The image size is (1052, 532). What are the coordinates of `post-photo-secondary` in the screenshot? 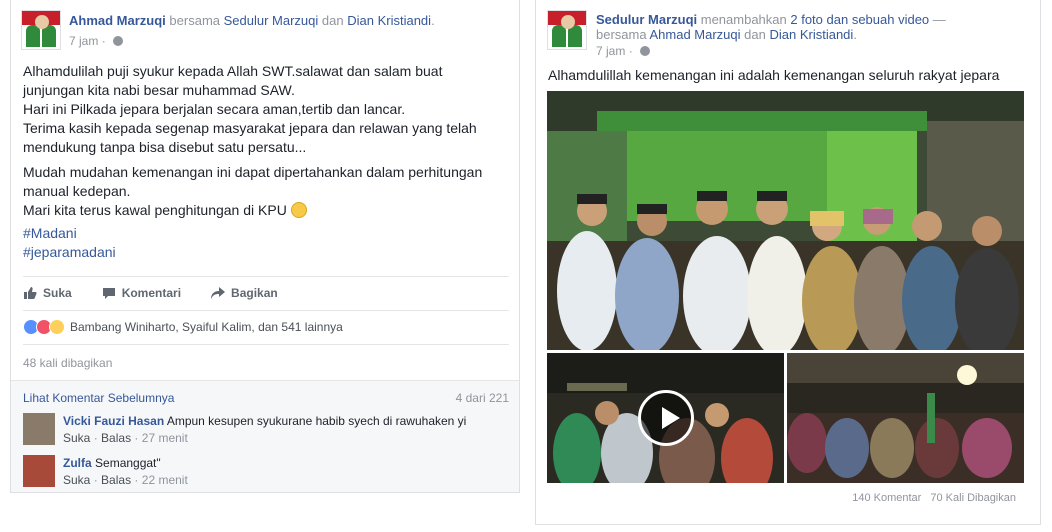 It's located at (905, 418).